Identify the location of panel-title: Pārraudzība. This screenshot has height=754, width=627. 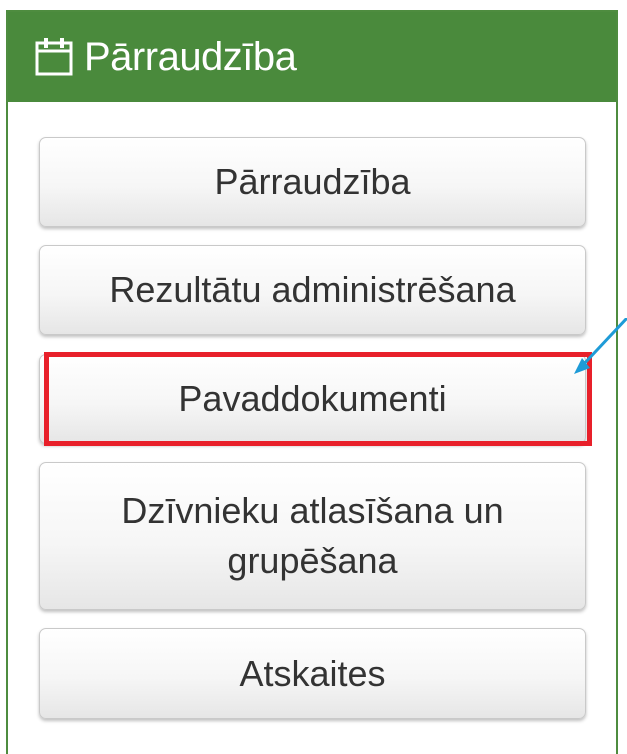
(190, 56).